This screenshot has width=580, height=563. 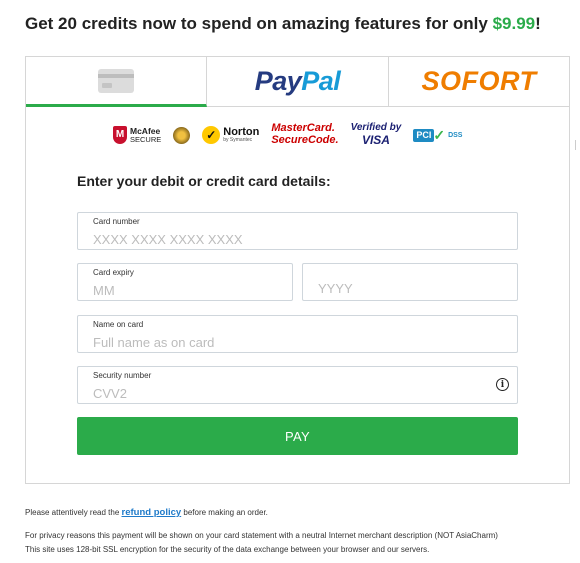 What do you see at coordinates (376, 134) in the screenshot?
I see `verified-by-visa-badge: Verified by VISA` at bounding box center [376, 134].